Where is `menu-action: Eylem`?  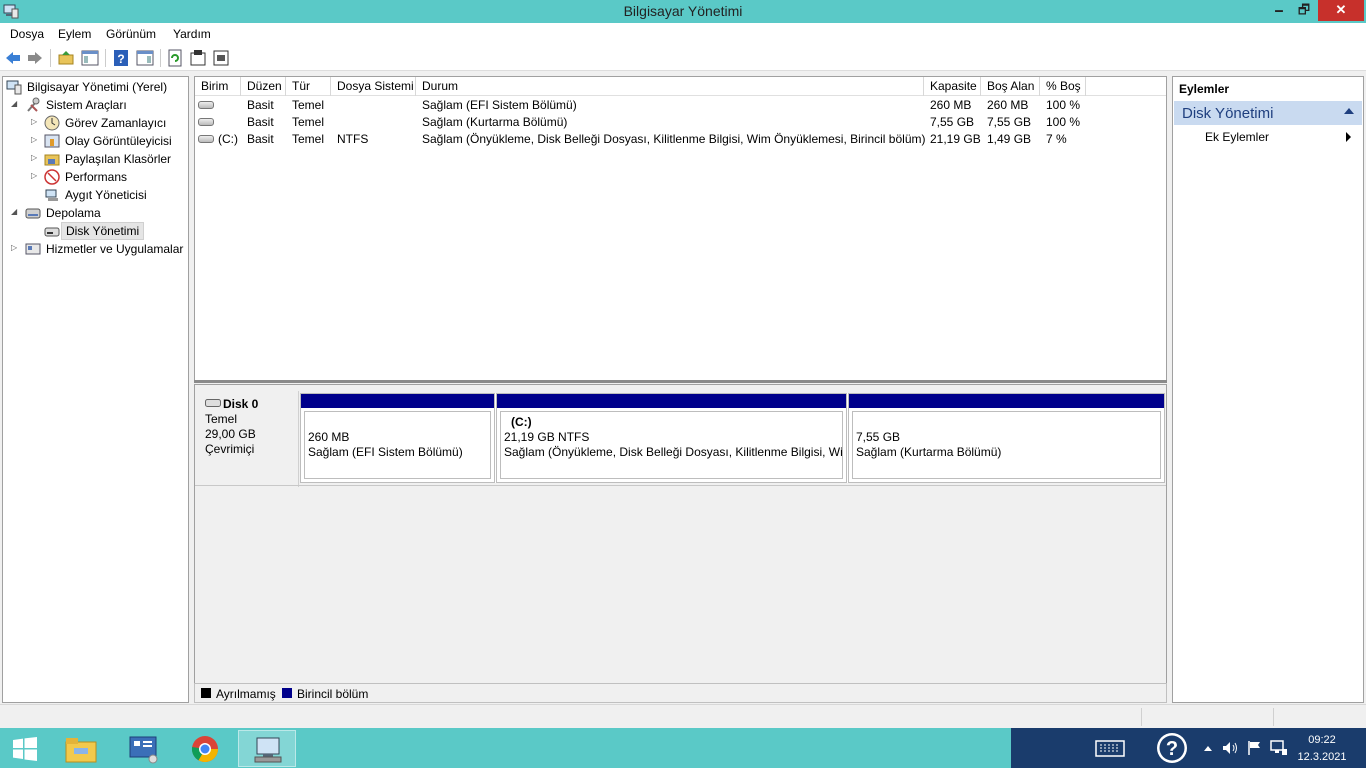
menu-action: Eylem is located at coordinates (74, 34).